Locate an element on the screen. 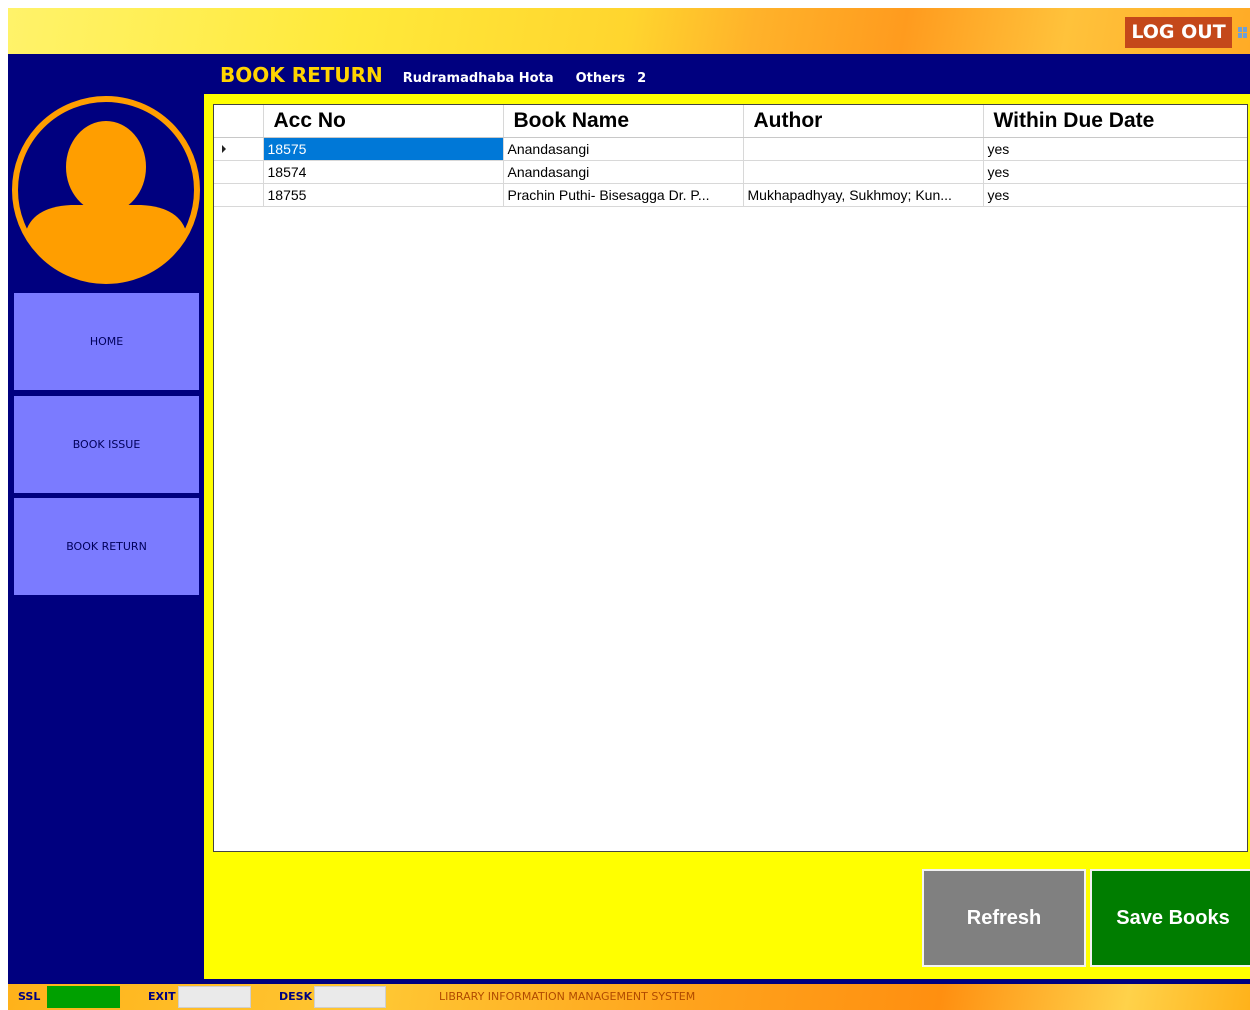 This screenshot has height=1010, width=1250. row-header-corner is located at coordinates (239, 121).